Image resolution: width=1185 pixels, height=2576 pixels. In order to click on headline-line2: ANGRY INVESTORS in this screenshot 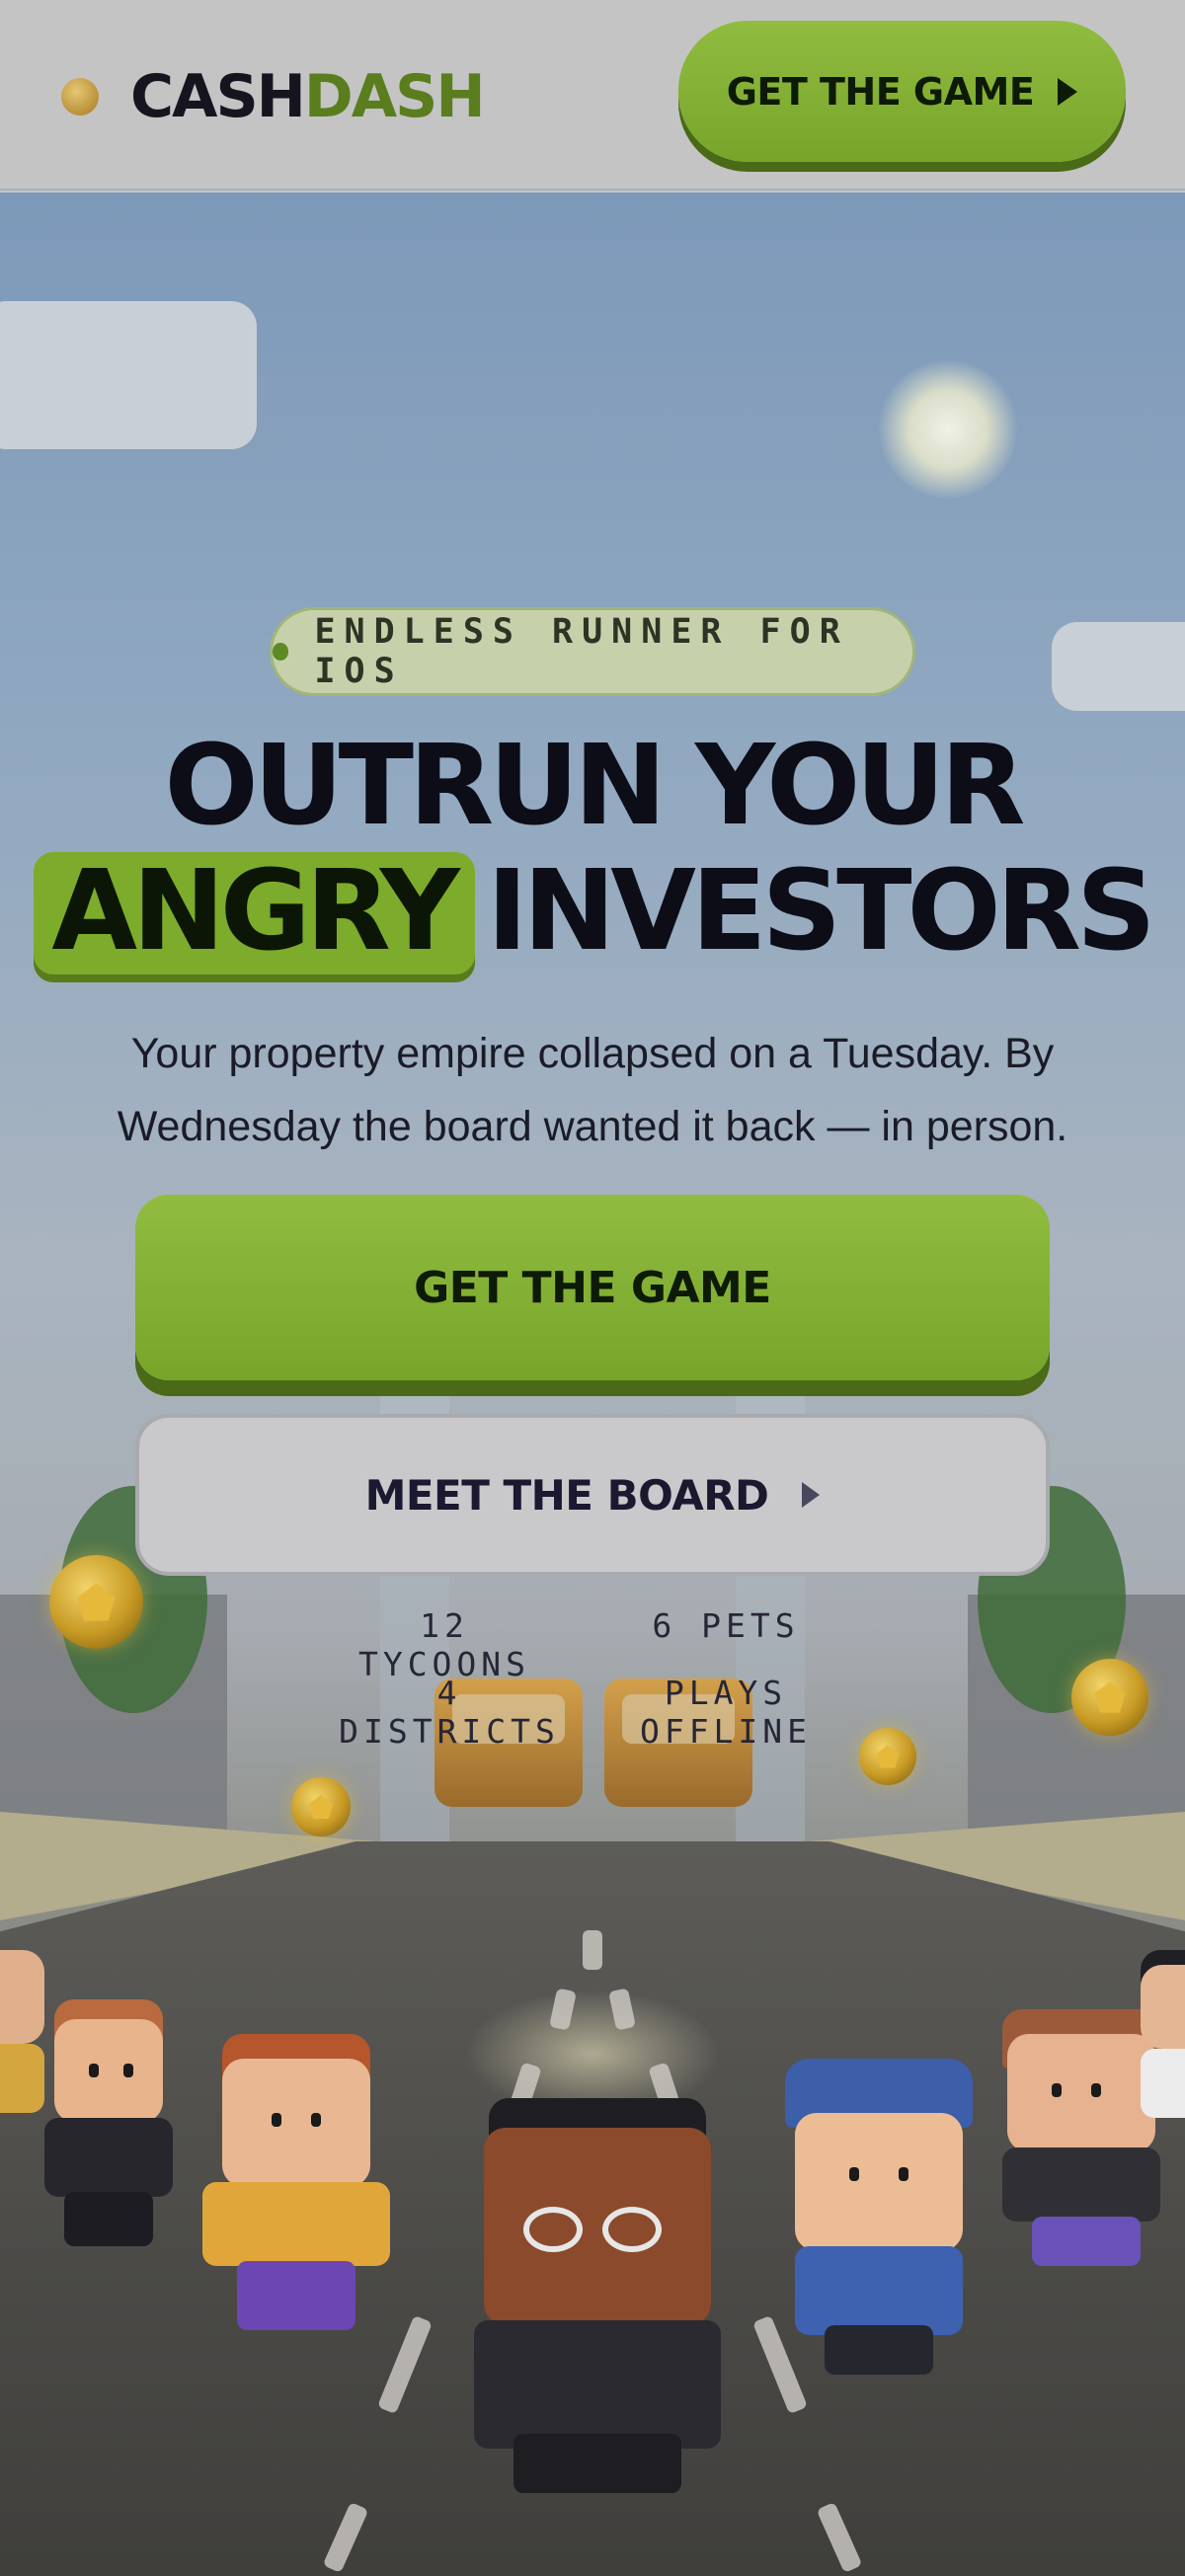, I will do `click(592, 913)`.